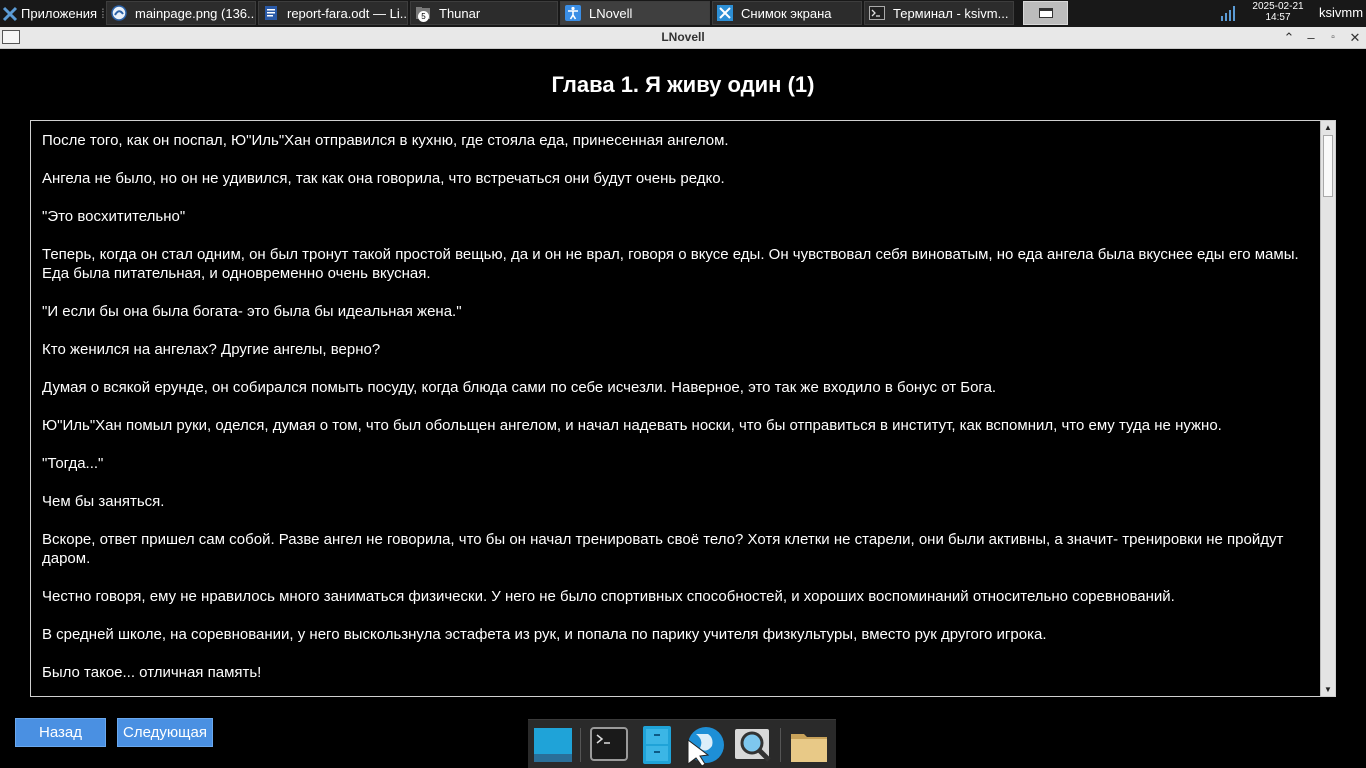 The image size is (1366, 768). What do you see at coordinates (1333, 38) in the screenshot?
I see `maximize-icon: ▫` at bounding box center [1333, 38].